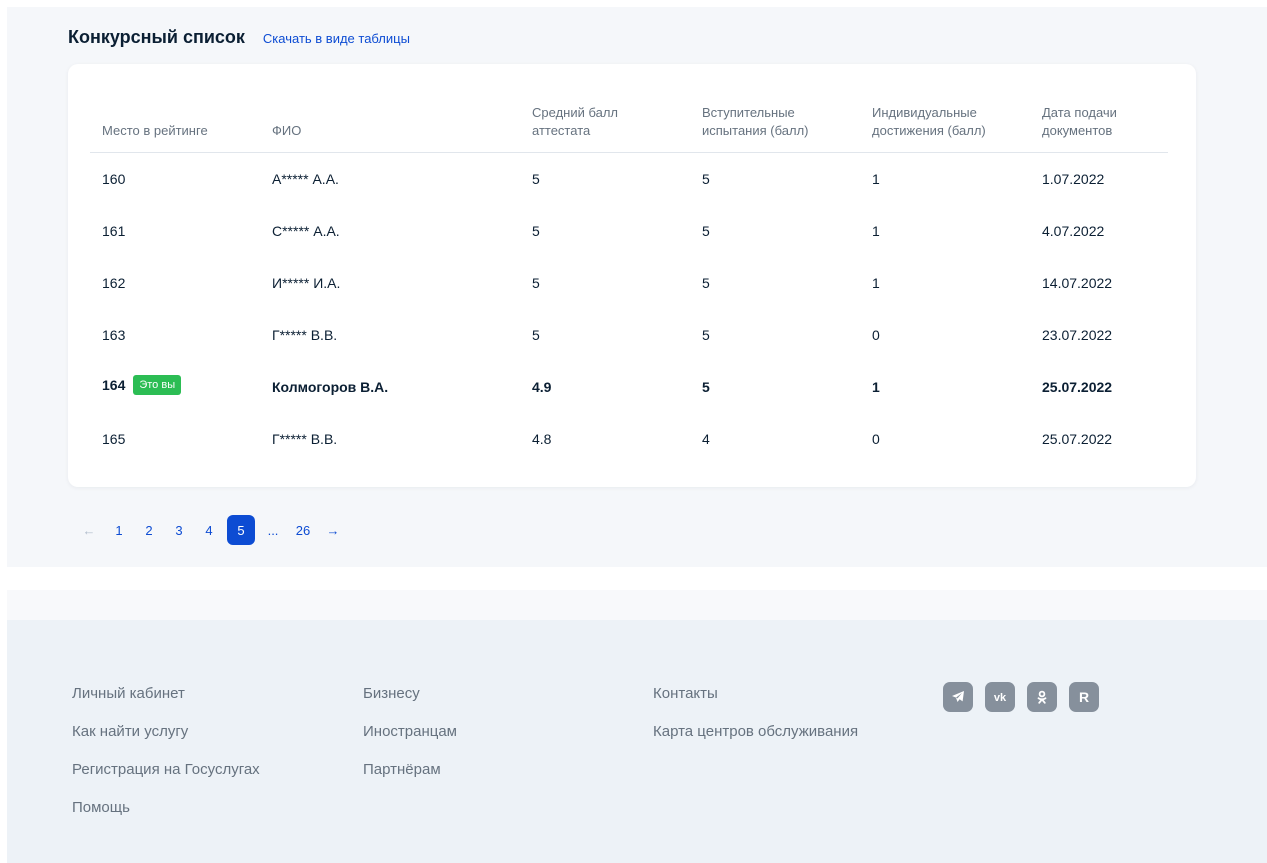 This screenshot has height=863, width=1267. I want to click on footer-link-foreigners: Иностранцам, so click(410, 732).